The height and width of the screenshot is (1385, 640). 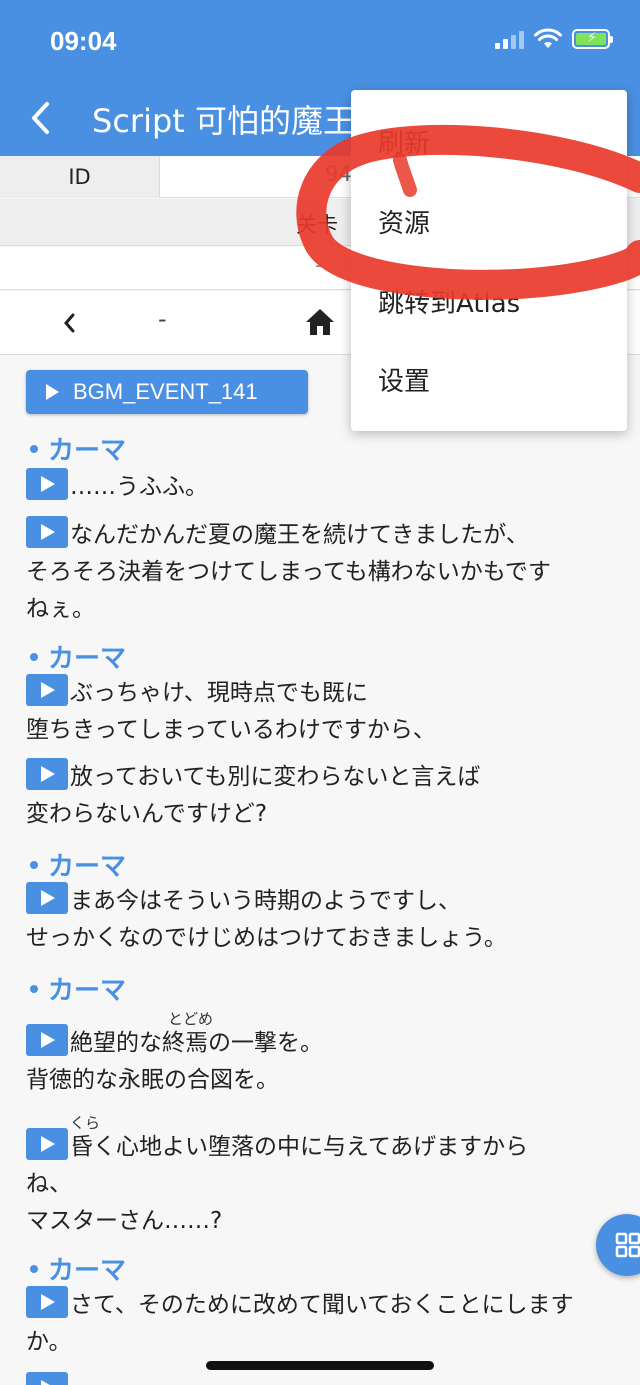 What do you see at coordinates (326, 711) in the screenshot?
I see `dialogue-line: ぶっちゃけ、現時点でも既に 堕ちきってしまっているわけですから、` at bounding box center [326, 711].